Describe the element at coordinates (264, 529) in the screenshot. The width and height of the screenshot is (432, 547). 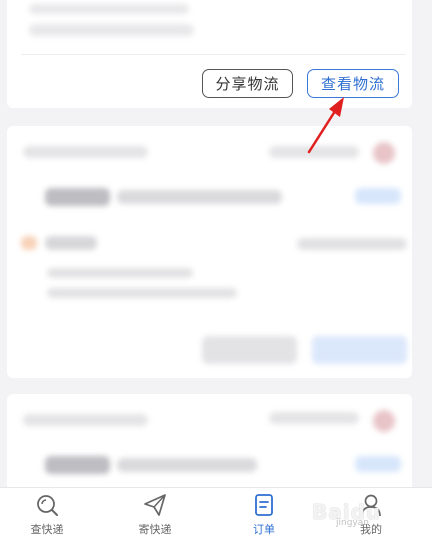
I see `tab-label: 订单` at that location.